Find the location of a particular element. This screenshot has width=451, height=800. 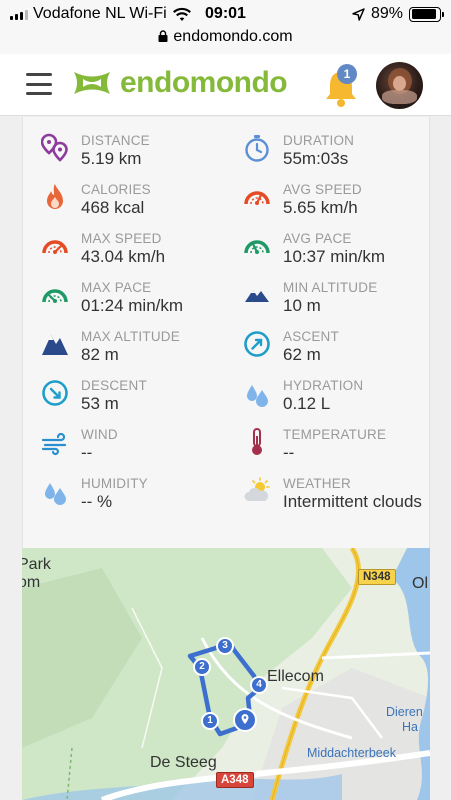

partly-cloudy-icon is located at coordinates (257, 489).